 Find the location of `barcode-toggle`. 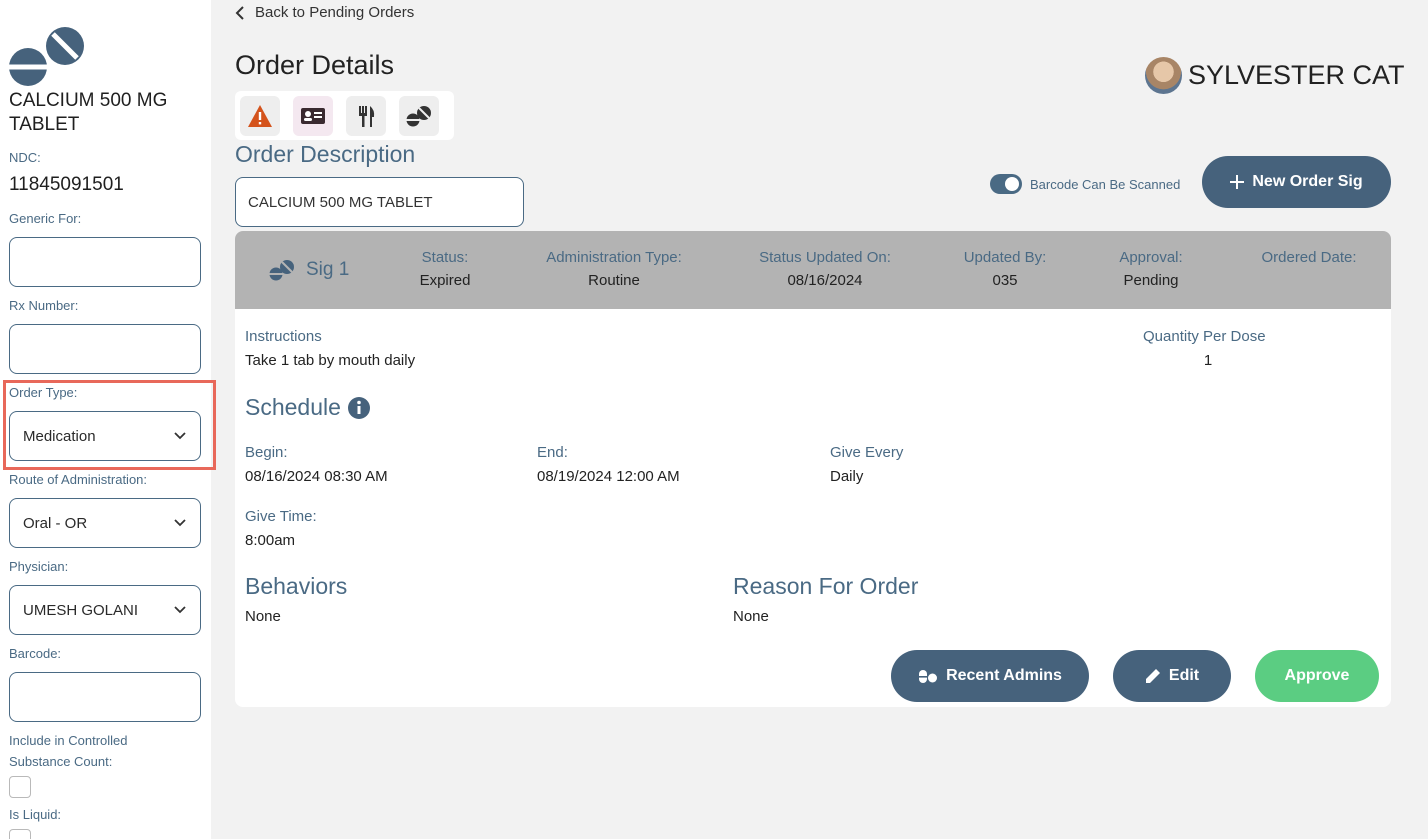

barcode-toggle is located at coordinates (1006, 184).